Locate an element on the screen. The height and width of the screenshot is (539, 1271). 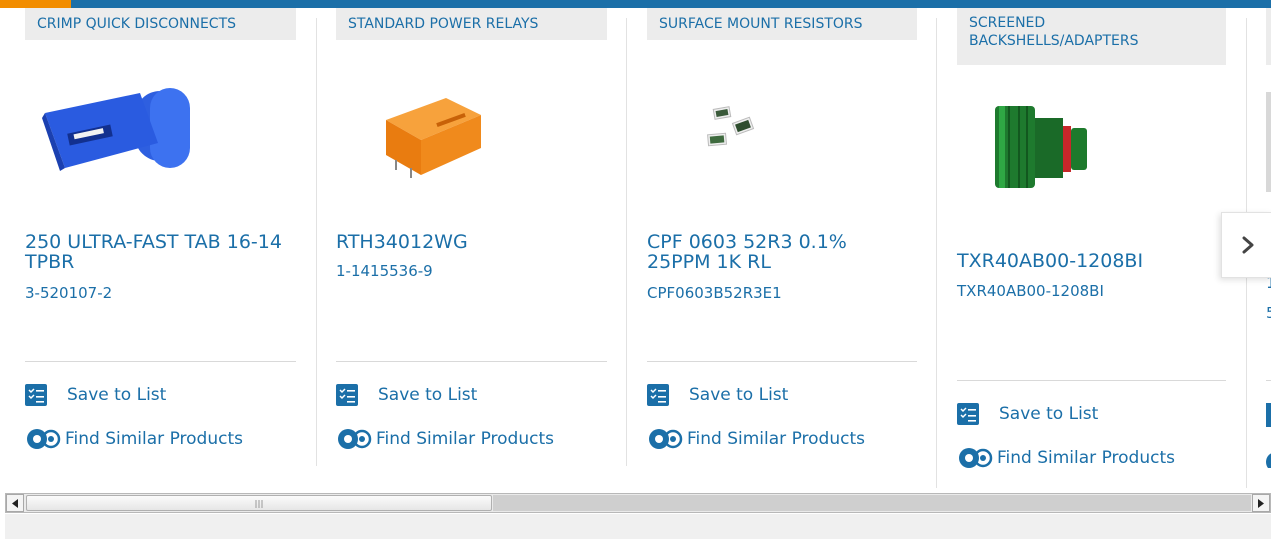
product-title: RTH34012WG is located at coordinates (402, 242).